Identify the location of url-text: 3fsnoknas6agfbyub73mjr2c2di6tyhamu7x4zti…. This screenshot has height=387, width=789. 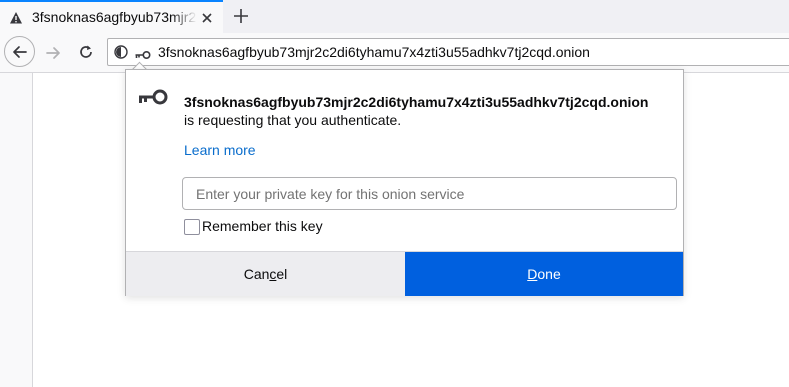
(374, 52).